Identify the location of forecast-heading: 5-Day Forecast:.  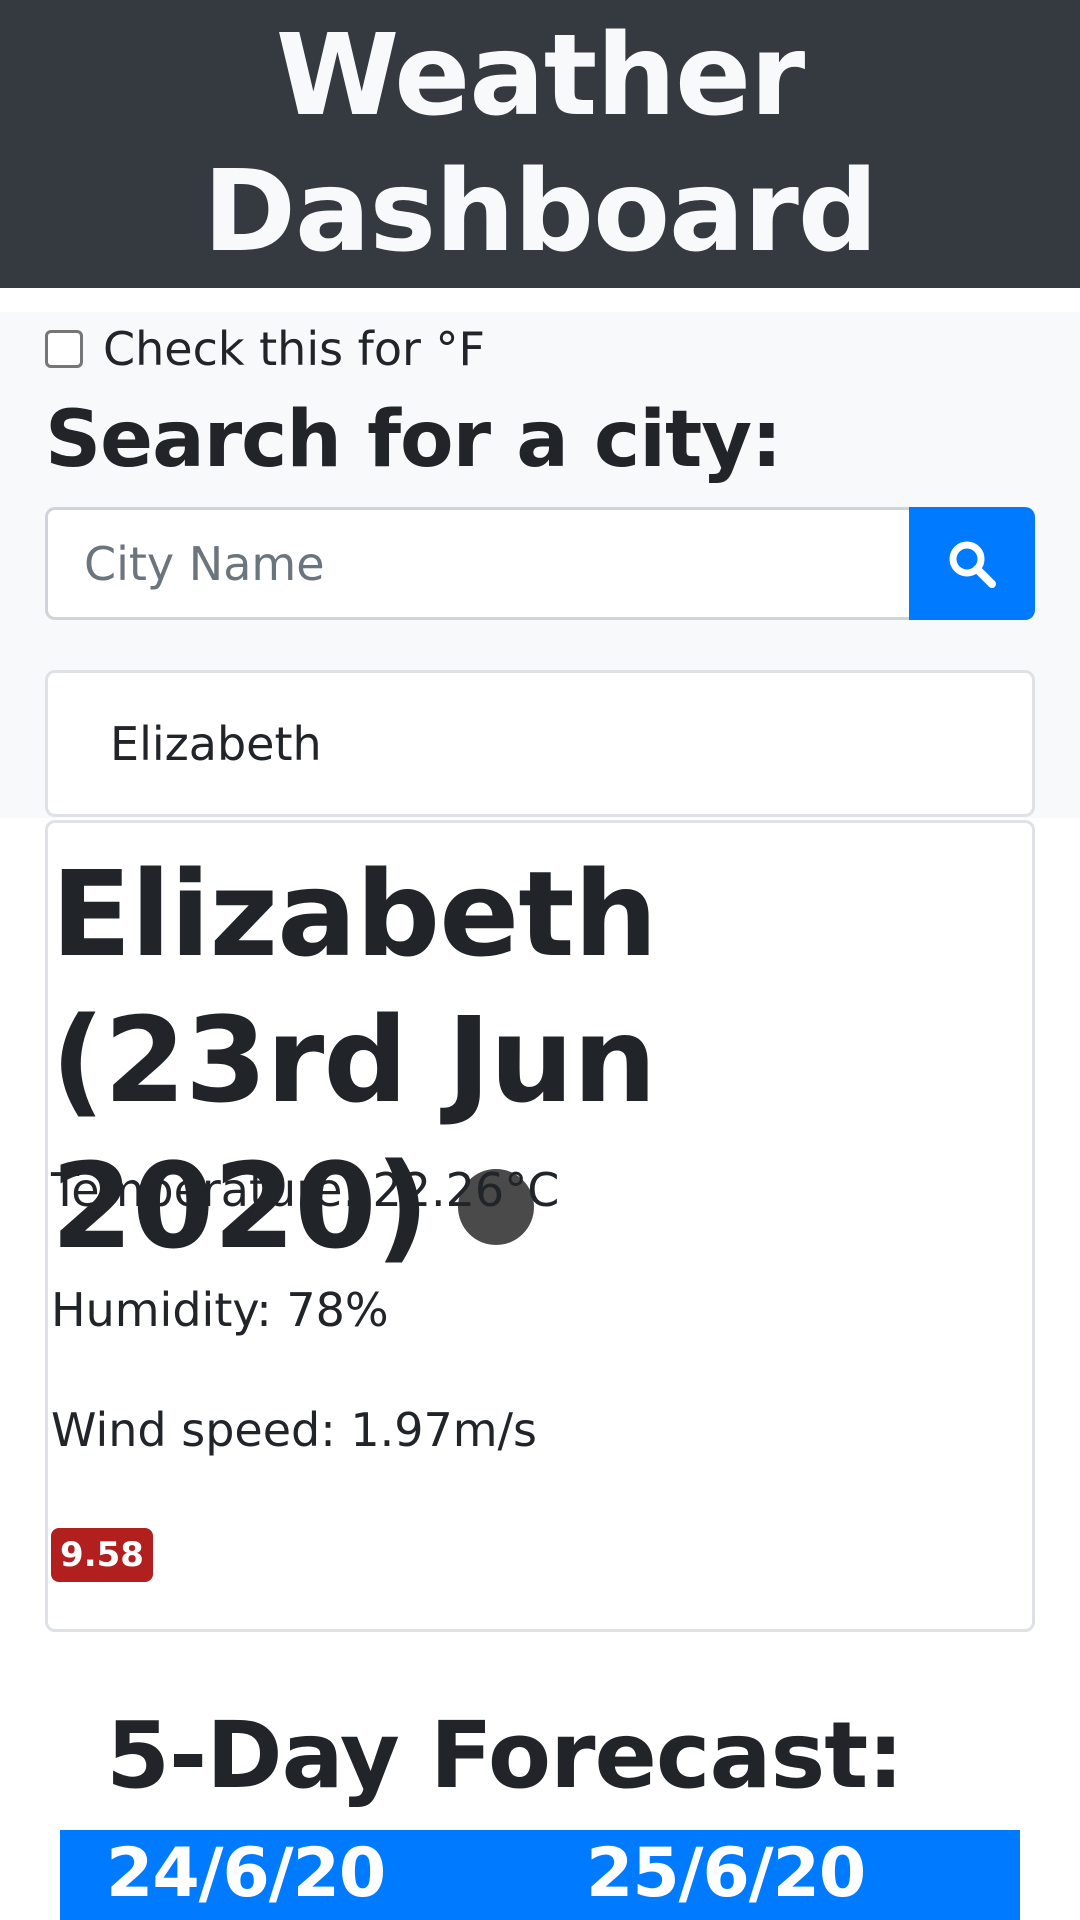
(505, 1755).